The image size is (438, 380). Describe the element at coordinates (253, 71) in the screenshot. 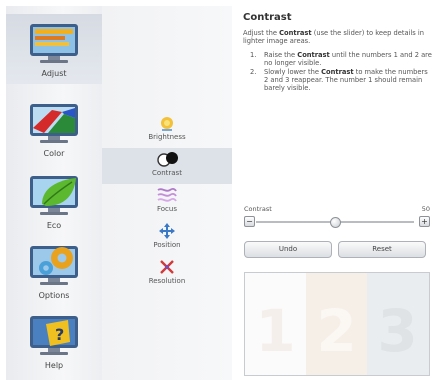

I see `step-number: 2.` at that location.